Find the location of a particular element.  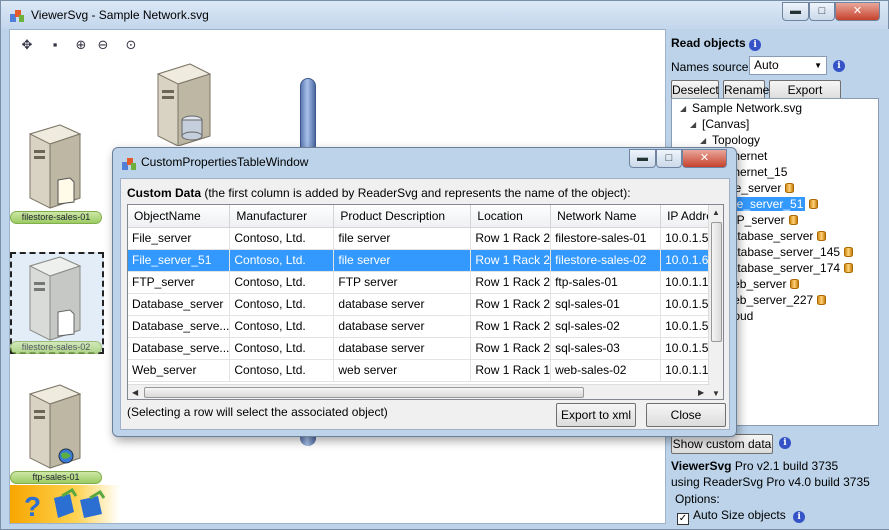

file-server-icon is located at coordinates (56, 166).